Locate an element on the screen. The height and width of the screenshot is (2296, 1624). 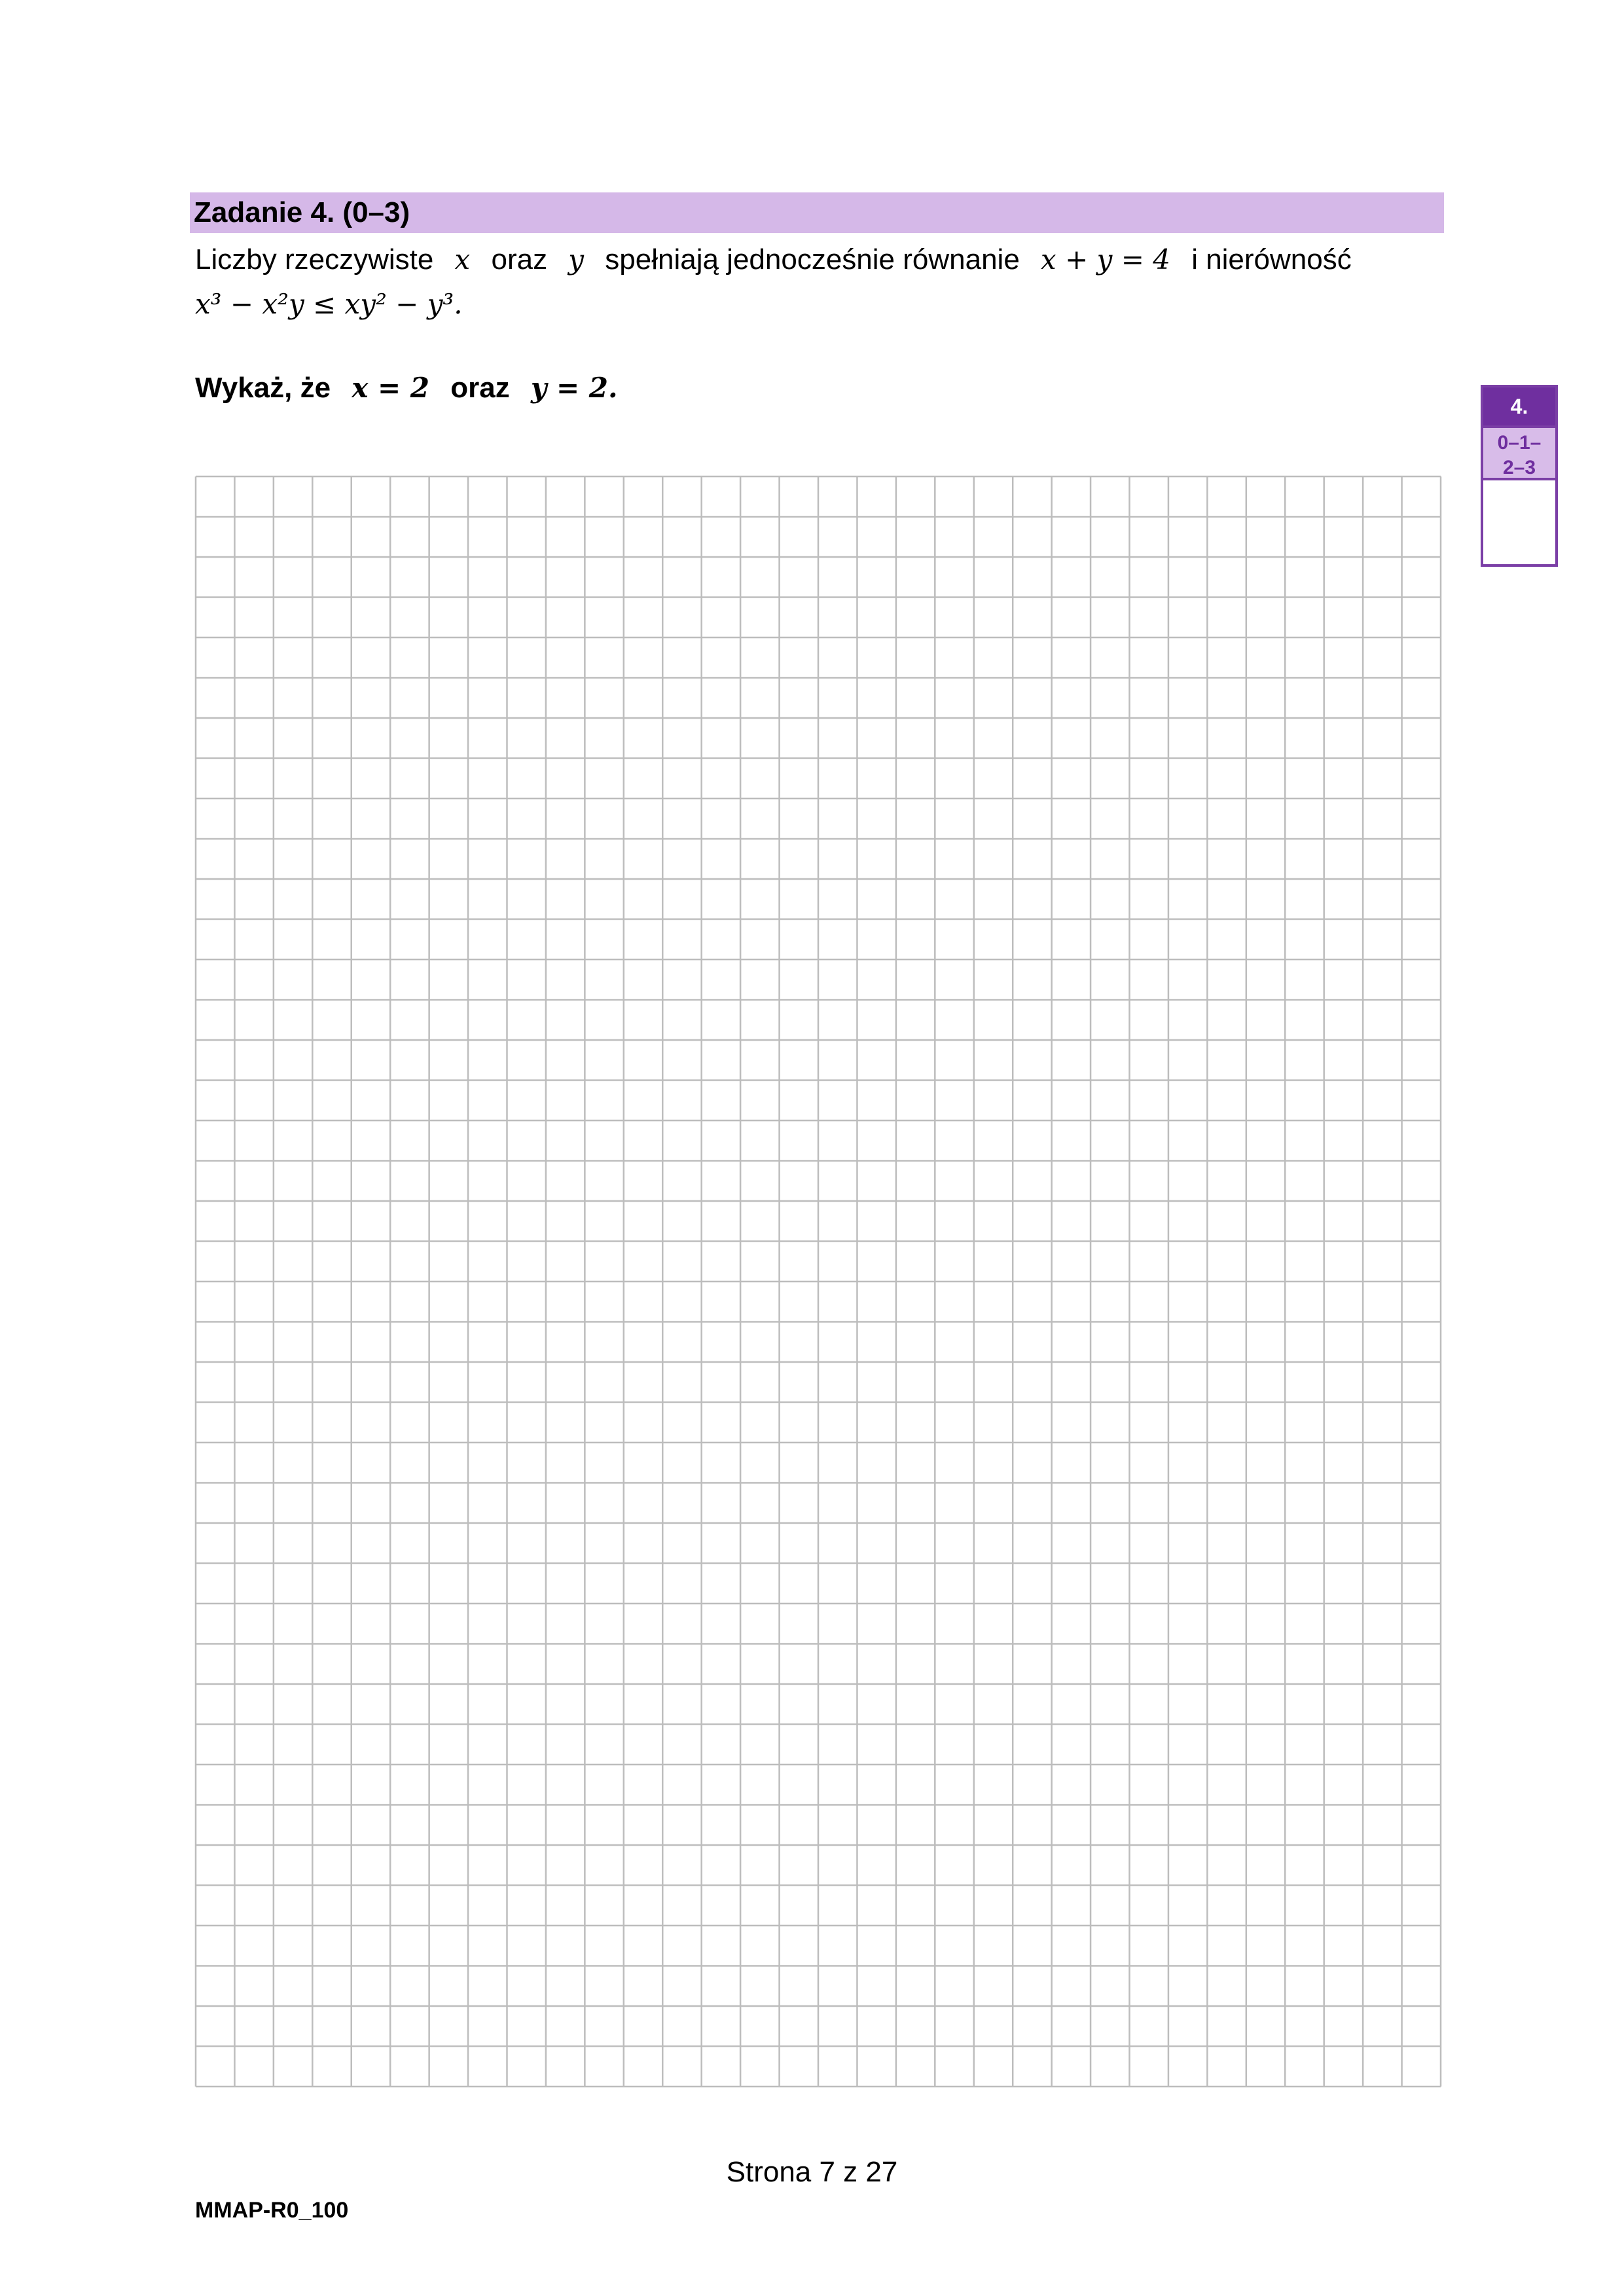
instruction-equation-x: x = 2 is located at coordinates (391, 388).